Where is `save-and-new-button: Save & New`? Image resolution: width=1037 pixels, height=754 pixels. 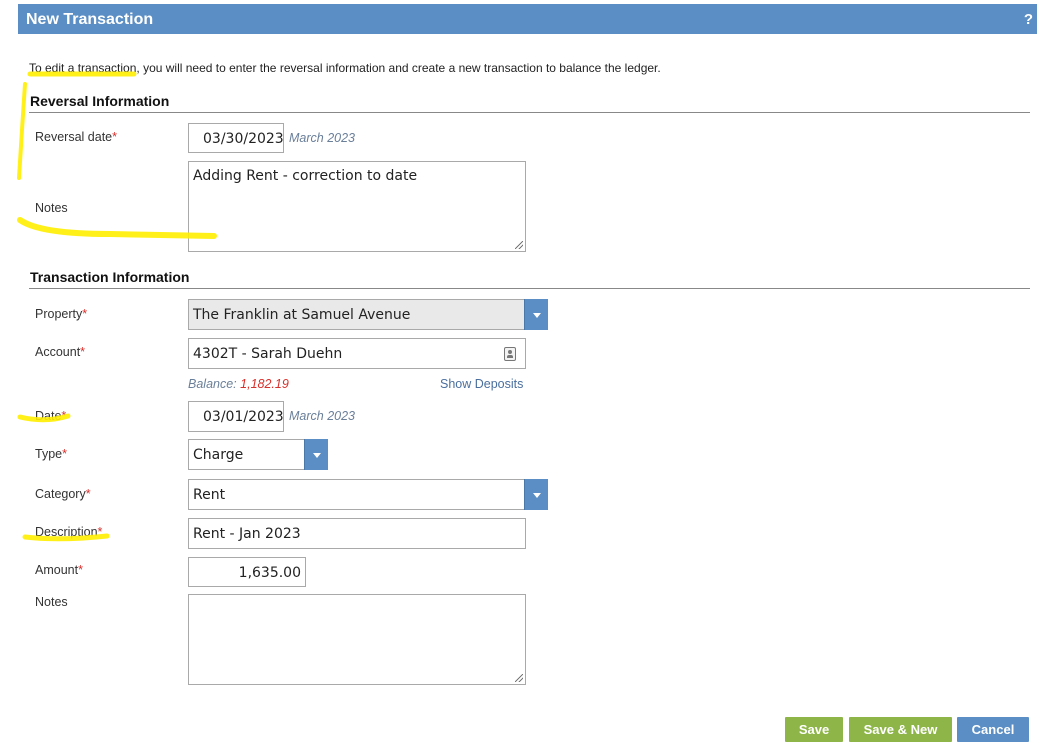 save-and-new-button: Save & New is located at coordinates (900, 729).